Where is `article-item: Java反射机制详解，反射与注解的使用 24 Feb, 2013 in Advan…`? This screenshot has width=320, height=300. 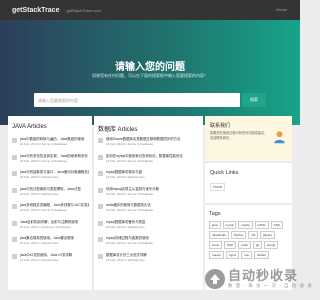 article-item: Java反射机制详解，反射与注解的使用 24 Feb, 2013 in Advan… is located at coordinates (50, 228).